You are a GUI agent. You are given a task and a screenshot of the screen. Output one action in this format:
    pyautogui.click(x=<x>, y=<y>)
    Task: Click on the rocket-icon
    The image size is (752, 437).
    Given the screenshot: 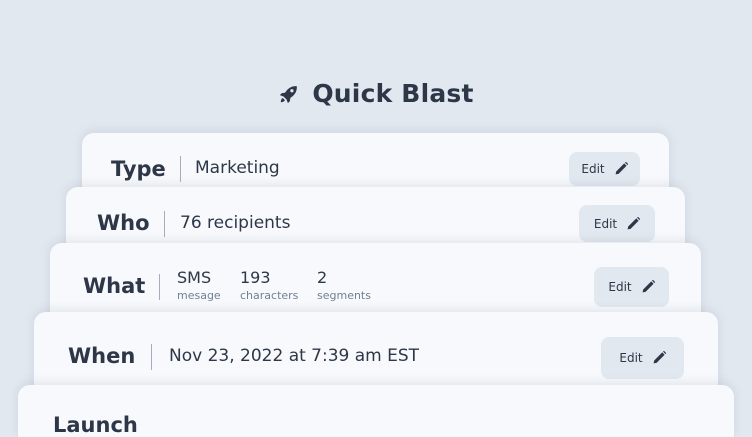 What is the action you would take?
    pyautogui.click(x=289, y=94)
    